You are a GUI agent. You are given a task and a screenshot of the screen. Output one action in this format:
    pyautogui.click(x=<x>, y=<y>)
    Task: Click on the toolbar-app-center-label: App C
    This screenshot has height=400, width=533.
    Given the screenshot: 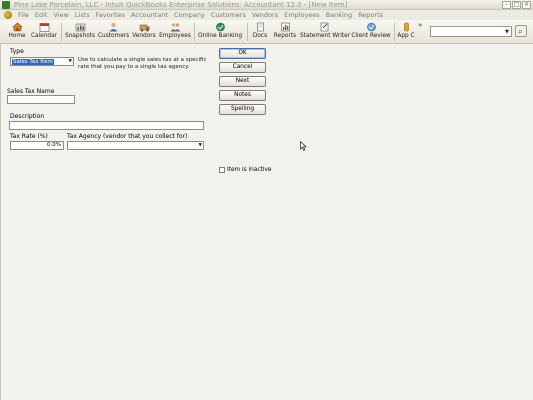 What is the action you would take?
    pyautogui.click(x=406, y=36)
    